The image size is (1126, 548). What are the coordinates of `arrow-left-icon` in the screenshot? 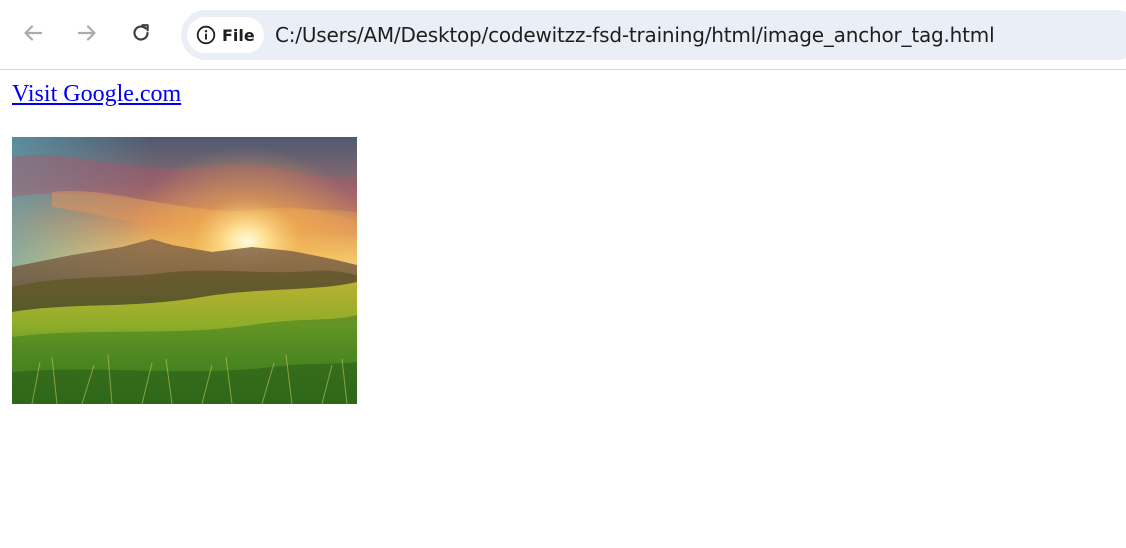 It's located at (33, 35).